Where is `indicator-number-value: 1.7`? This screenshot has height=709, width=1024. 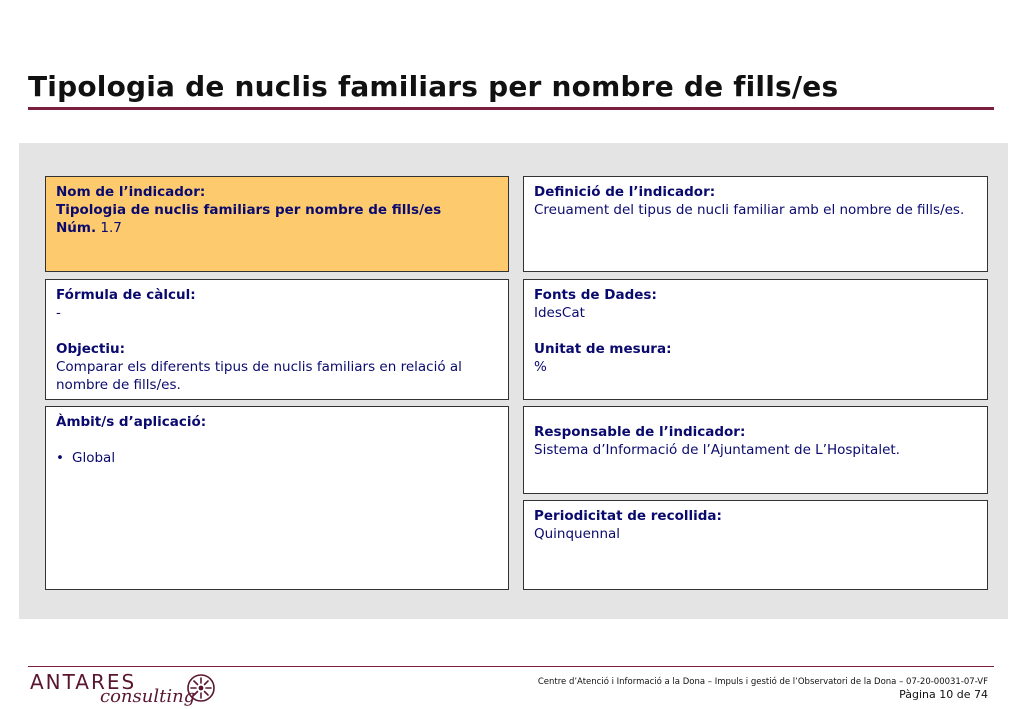 indicator-number-value: 1.7 is located at coordinates (111, 228).